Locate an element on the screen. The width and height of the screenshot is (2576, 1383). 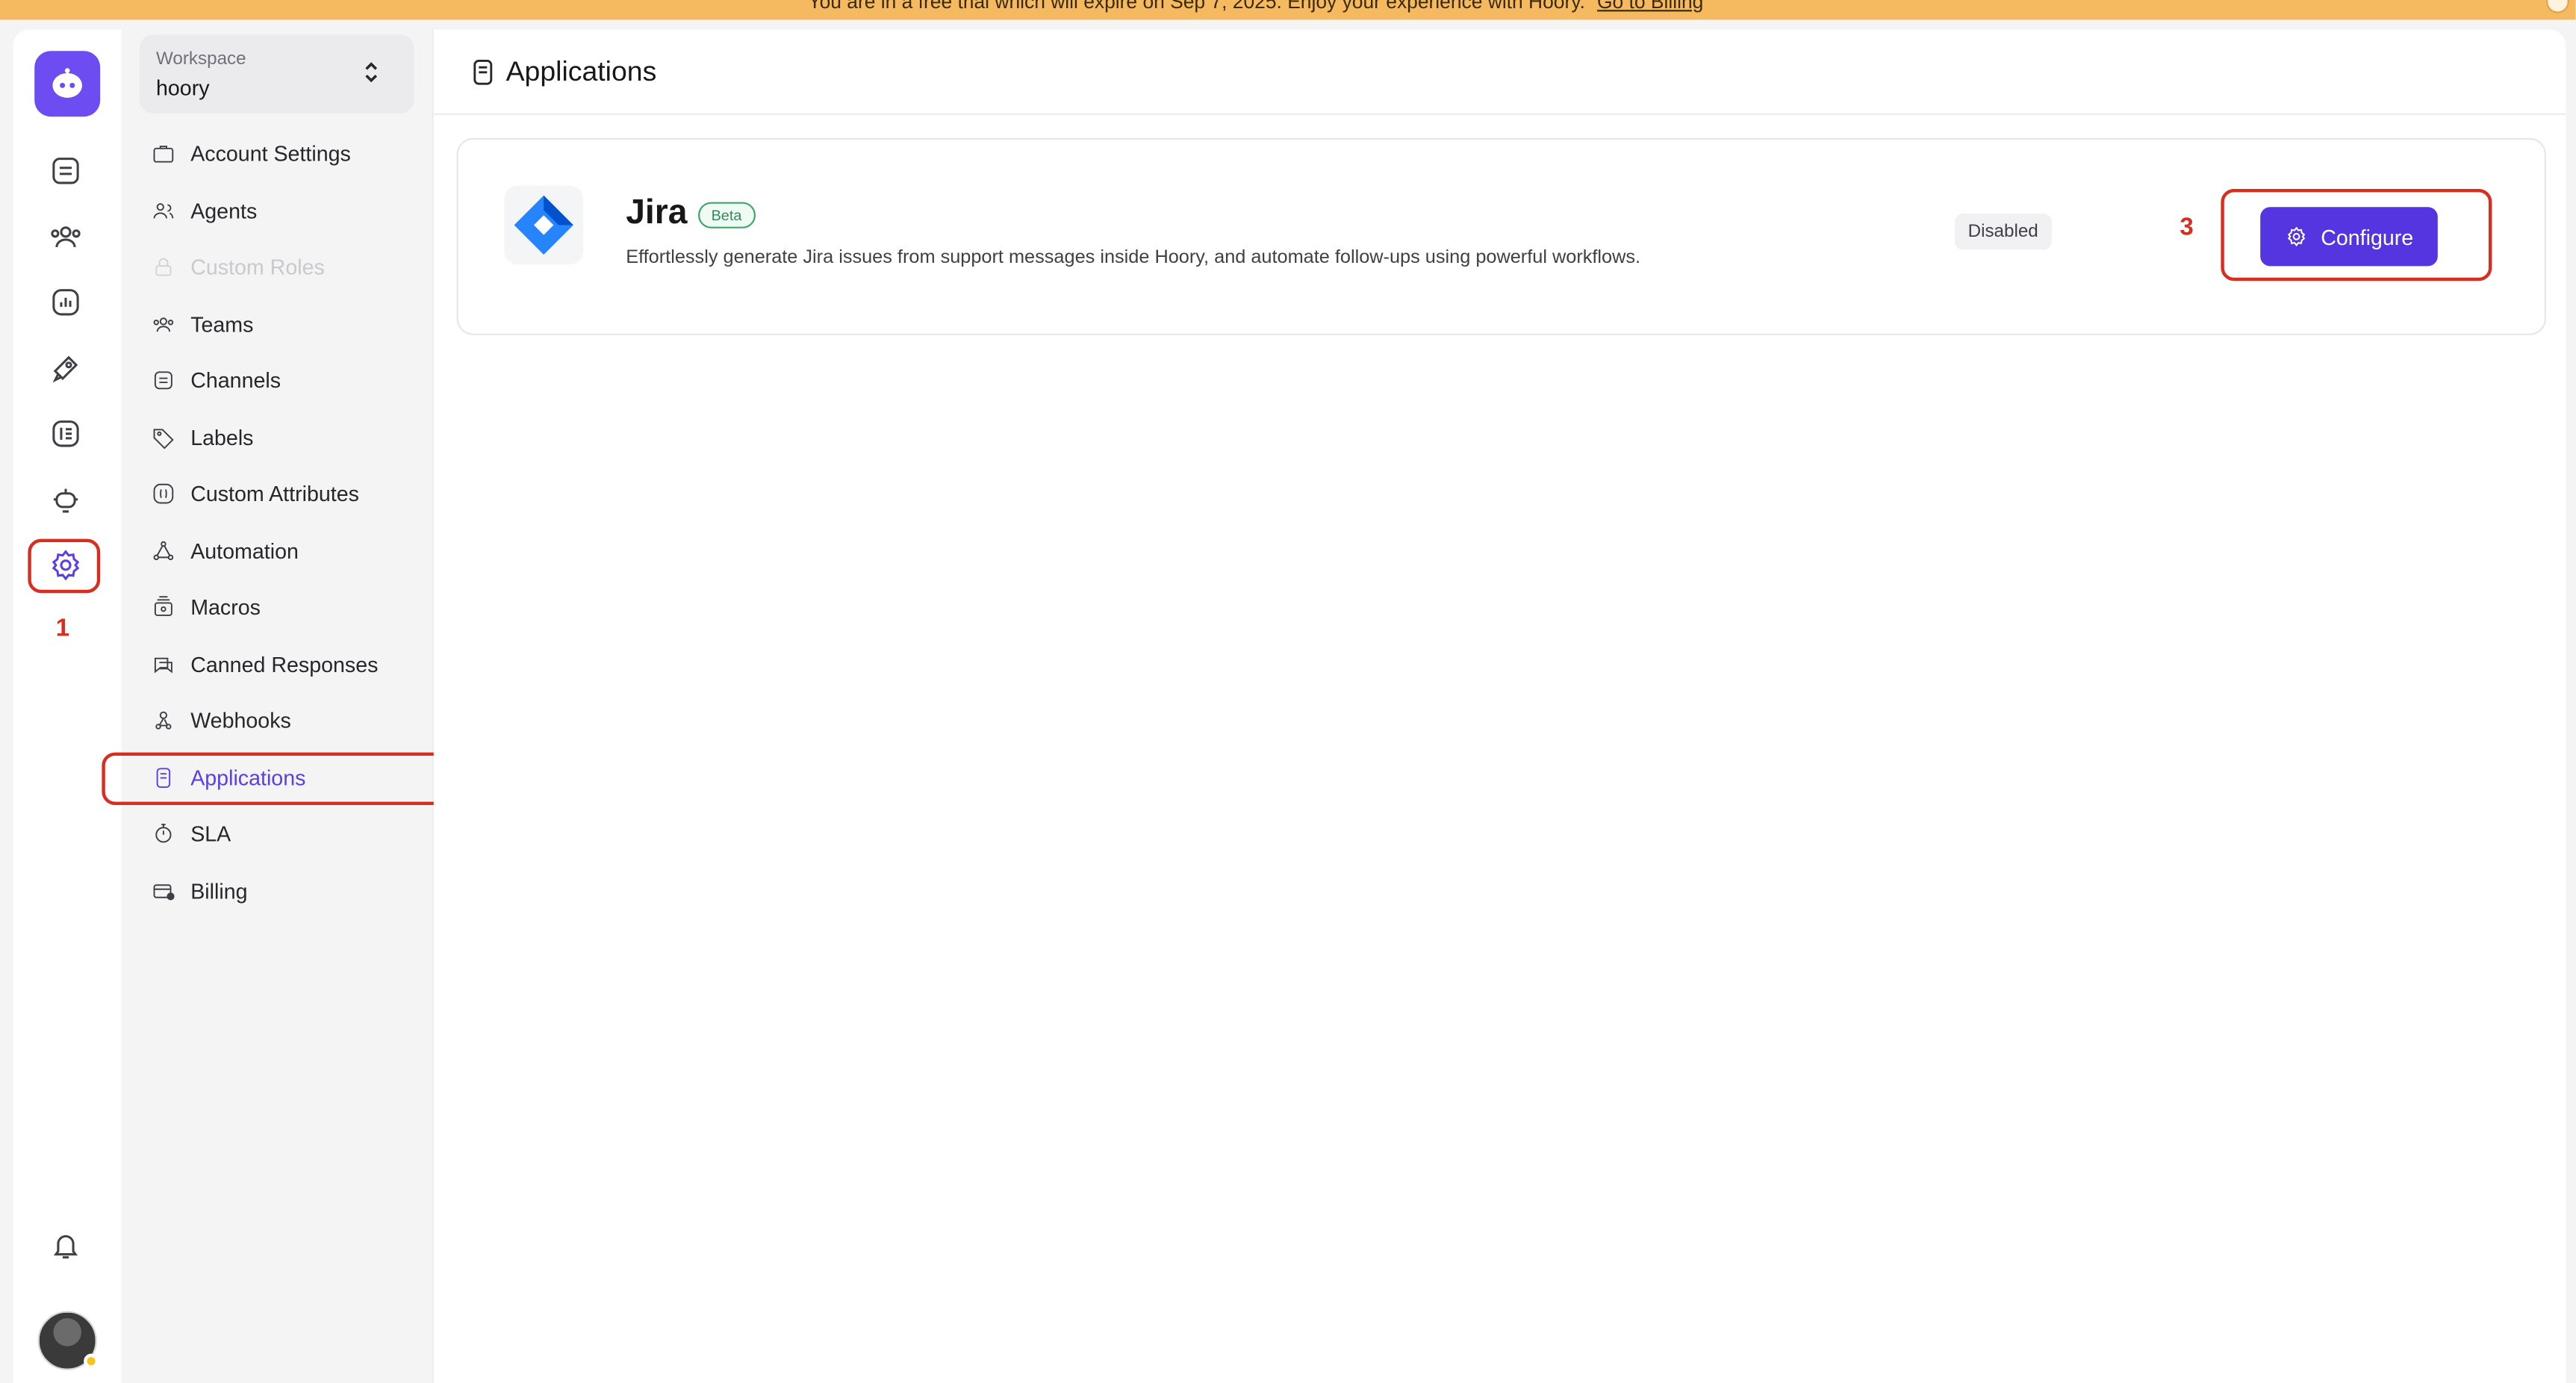
workspace-label: Workspace is located at coordinates (201, 59).